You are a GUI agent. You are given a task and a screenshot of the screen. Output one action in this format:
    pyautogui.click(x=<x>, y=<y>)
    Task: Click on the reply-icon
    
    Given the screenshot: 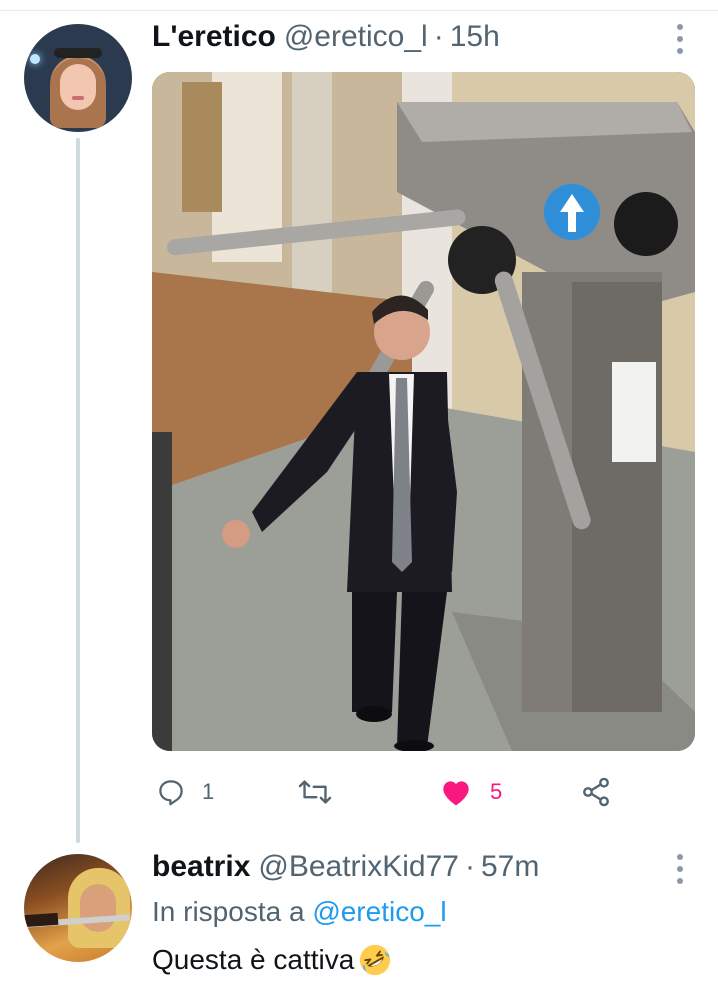 What is the action you would take?
    pyautogui.click(x=171, y=793)
    